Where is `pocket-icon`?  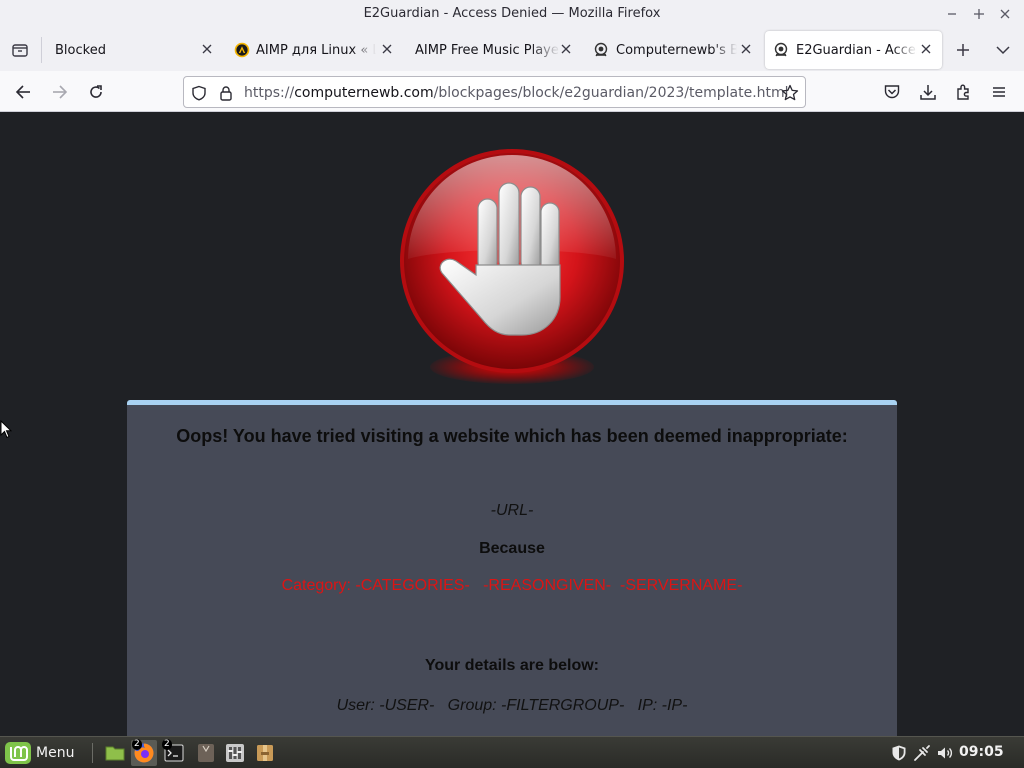
pocket-icon is located at coordinates (892, 92).